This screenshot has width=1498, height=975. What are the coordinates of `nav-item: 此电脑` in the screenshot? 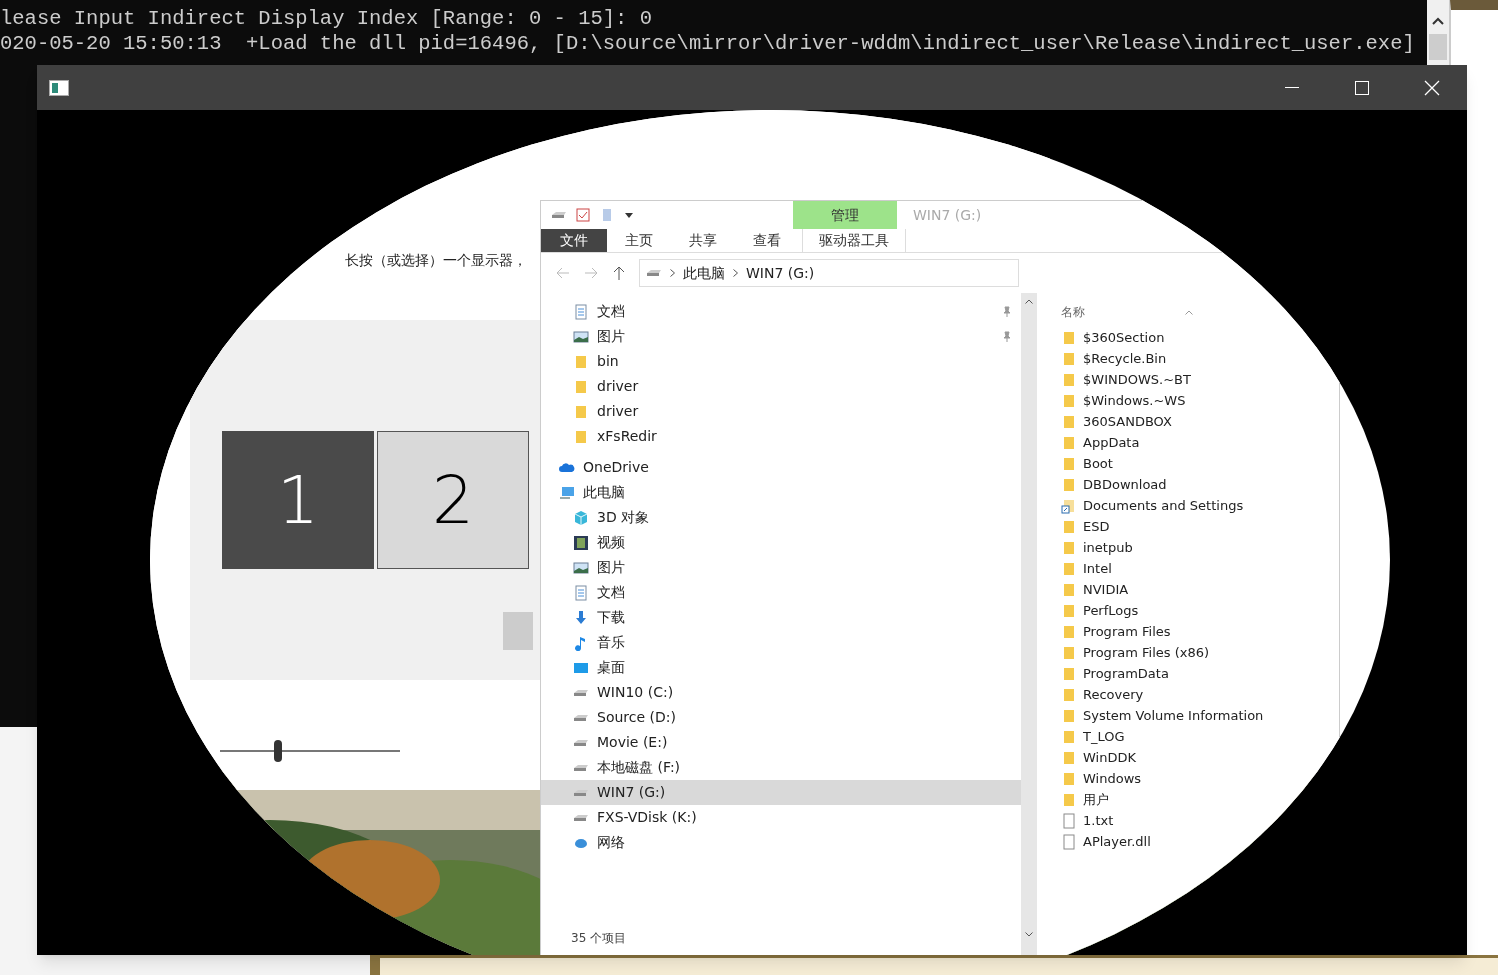 It's located at (781, 492).